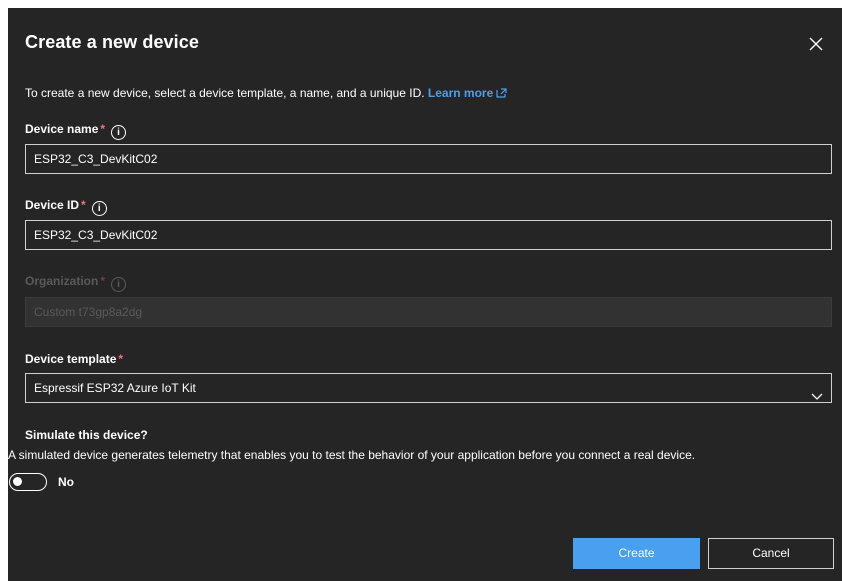 Image resolution: width=842 pixels, height=581 pixels. What do you see at coordinates (28, 482) in the screenshot?
I see `simulate-toggle` at bounding box center [28, 482].